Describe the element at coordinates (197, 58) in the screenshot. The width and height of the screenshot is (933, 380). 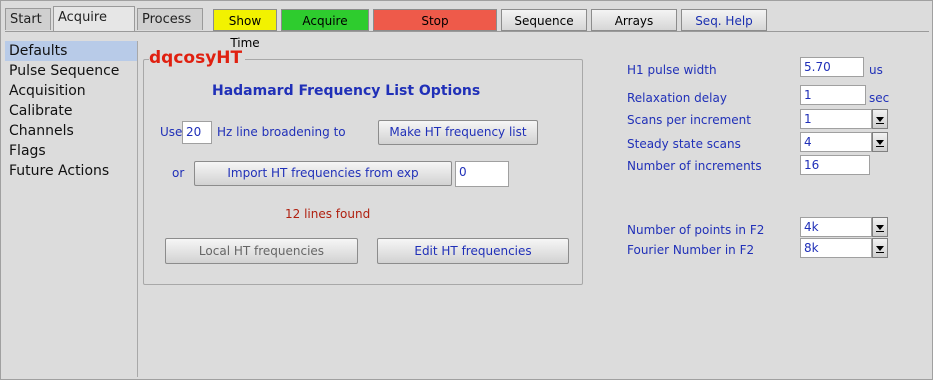
I see `panel-title: dqcosyHT` at that location.